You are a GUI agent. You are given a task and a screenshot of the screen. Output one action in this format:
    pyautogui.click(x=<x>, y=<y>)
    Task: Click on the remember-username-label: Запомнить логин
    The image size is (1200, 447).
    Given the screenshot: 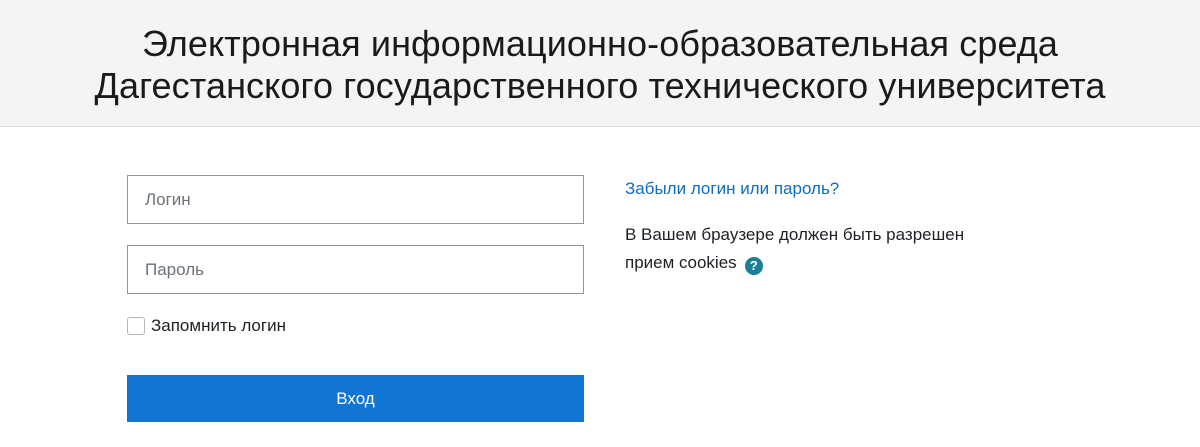 What is the action you would take?
    pyautogui.click(x=218, y=326)
    